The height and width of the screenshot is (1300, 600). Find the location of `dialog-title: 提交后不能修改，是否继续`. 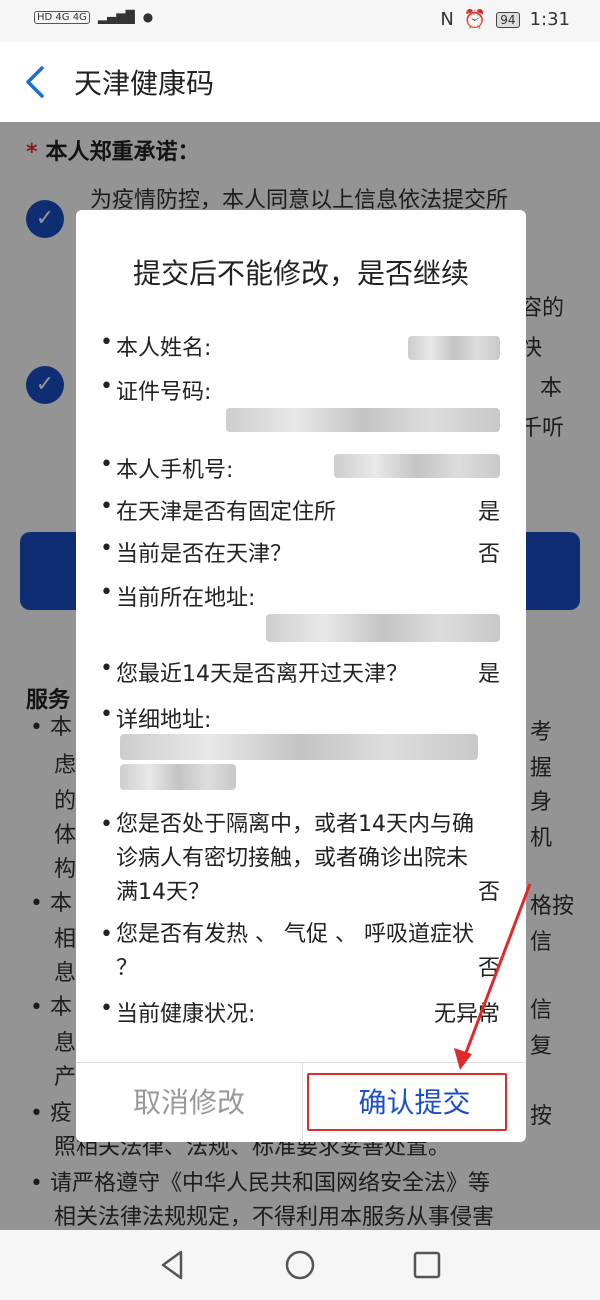

dialog-title: 提交后不能修改，是否继续 is located at coordinates (300, 273).